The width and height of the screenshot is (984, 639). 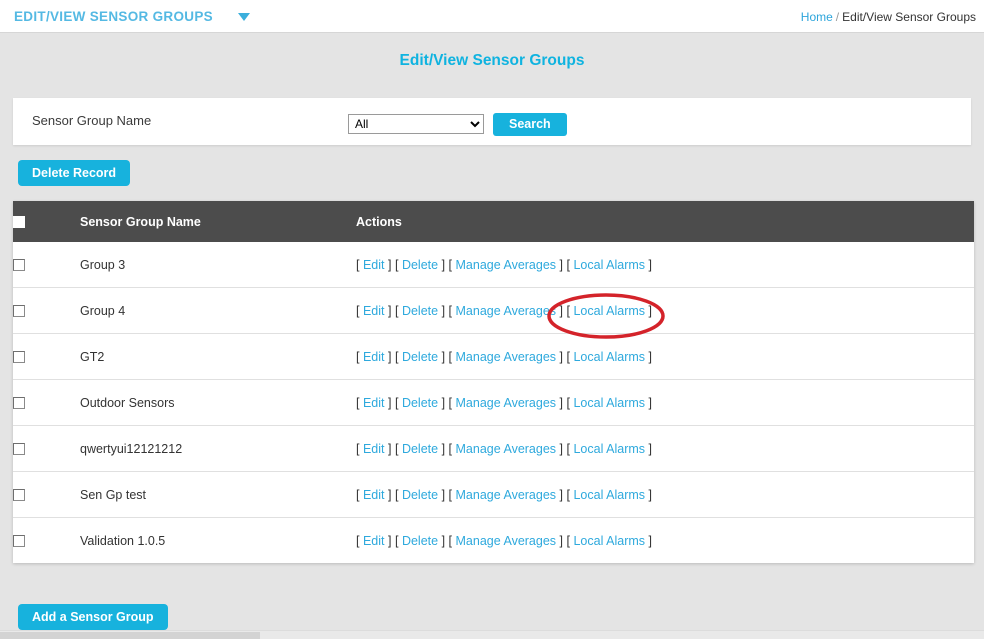 I want to click on sensor-group-name-cell: Sen Gp test, so click(x=218, y=494).